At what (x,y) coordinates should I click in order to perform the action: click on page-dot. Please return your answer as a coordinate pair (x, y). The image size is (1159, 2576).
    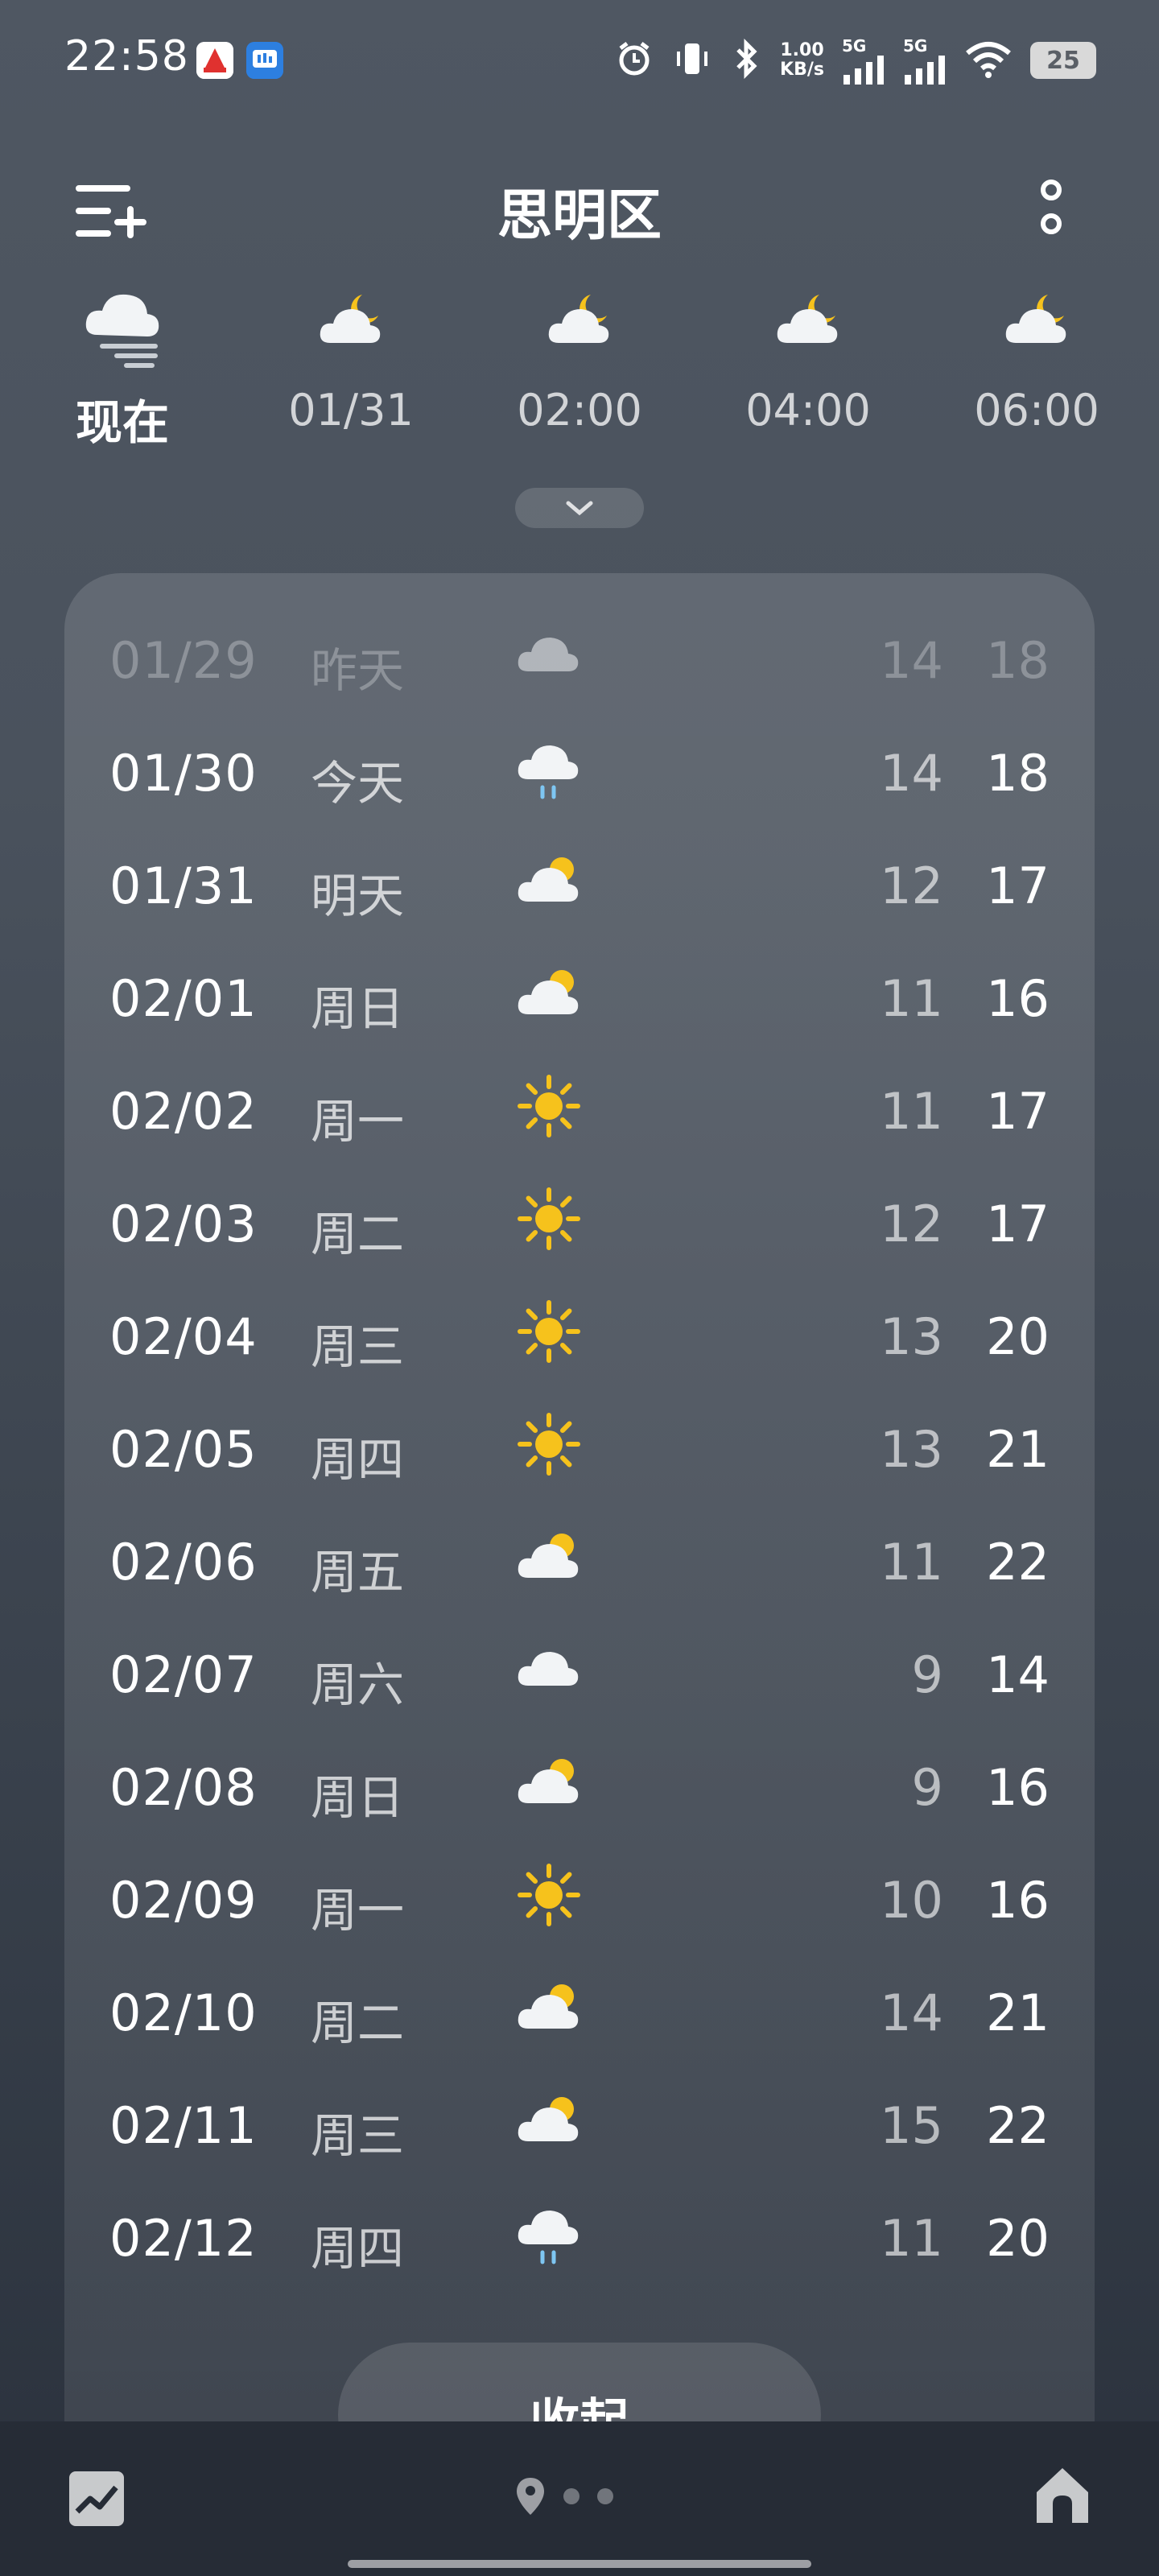
    Looking at the image, I should click on (605, 2496).